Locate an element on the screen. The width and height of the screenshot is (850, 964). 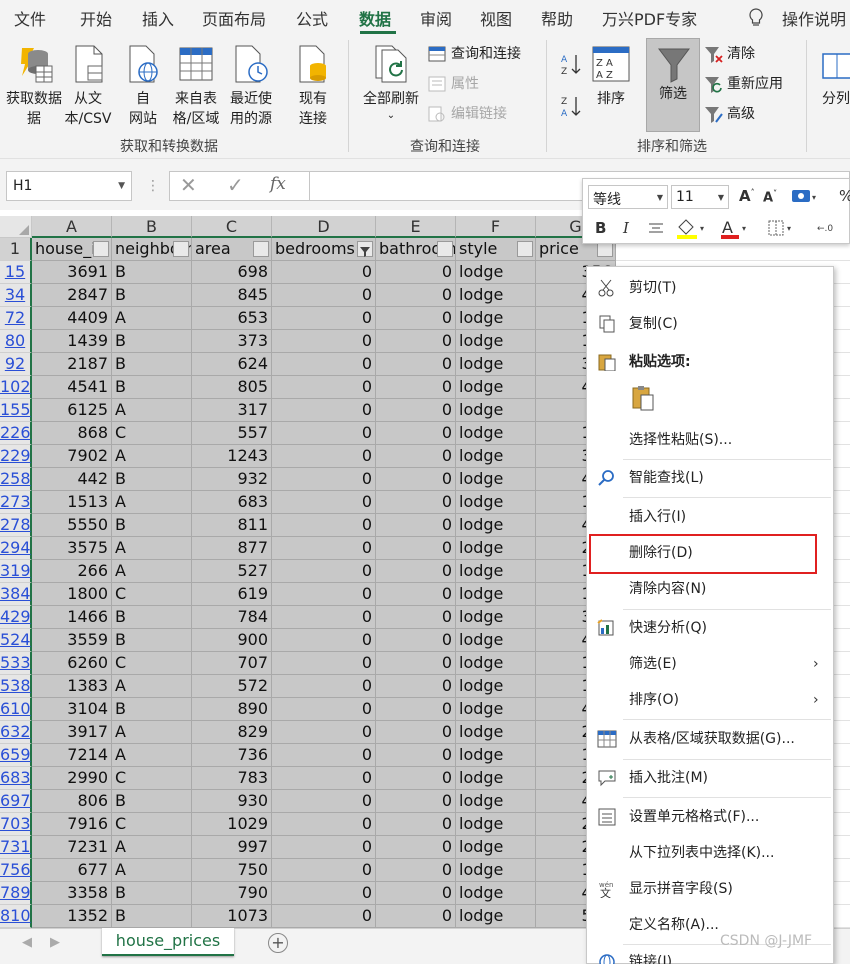
column-header-e: E is located at coordinates (416, 227).